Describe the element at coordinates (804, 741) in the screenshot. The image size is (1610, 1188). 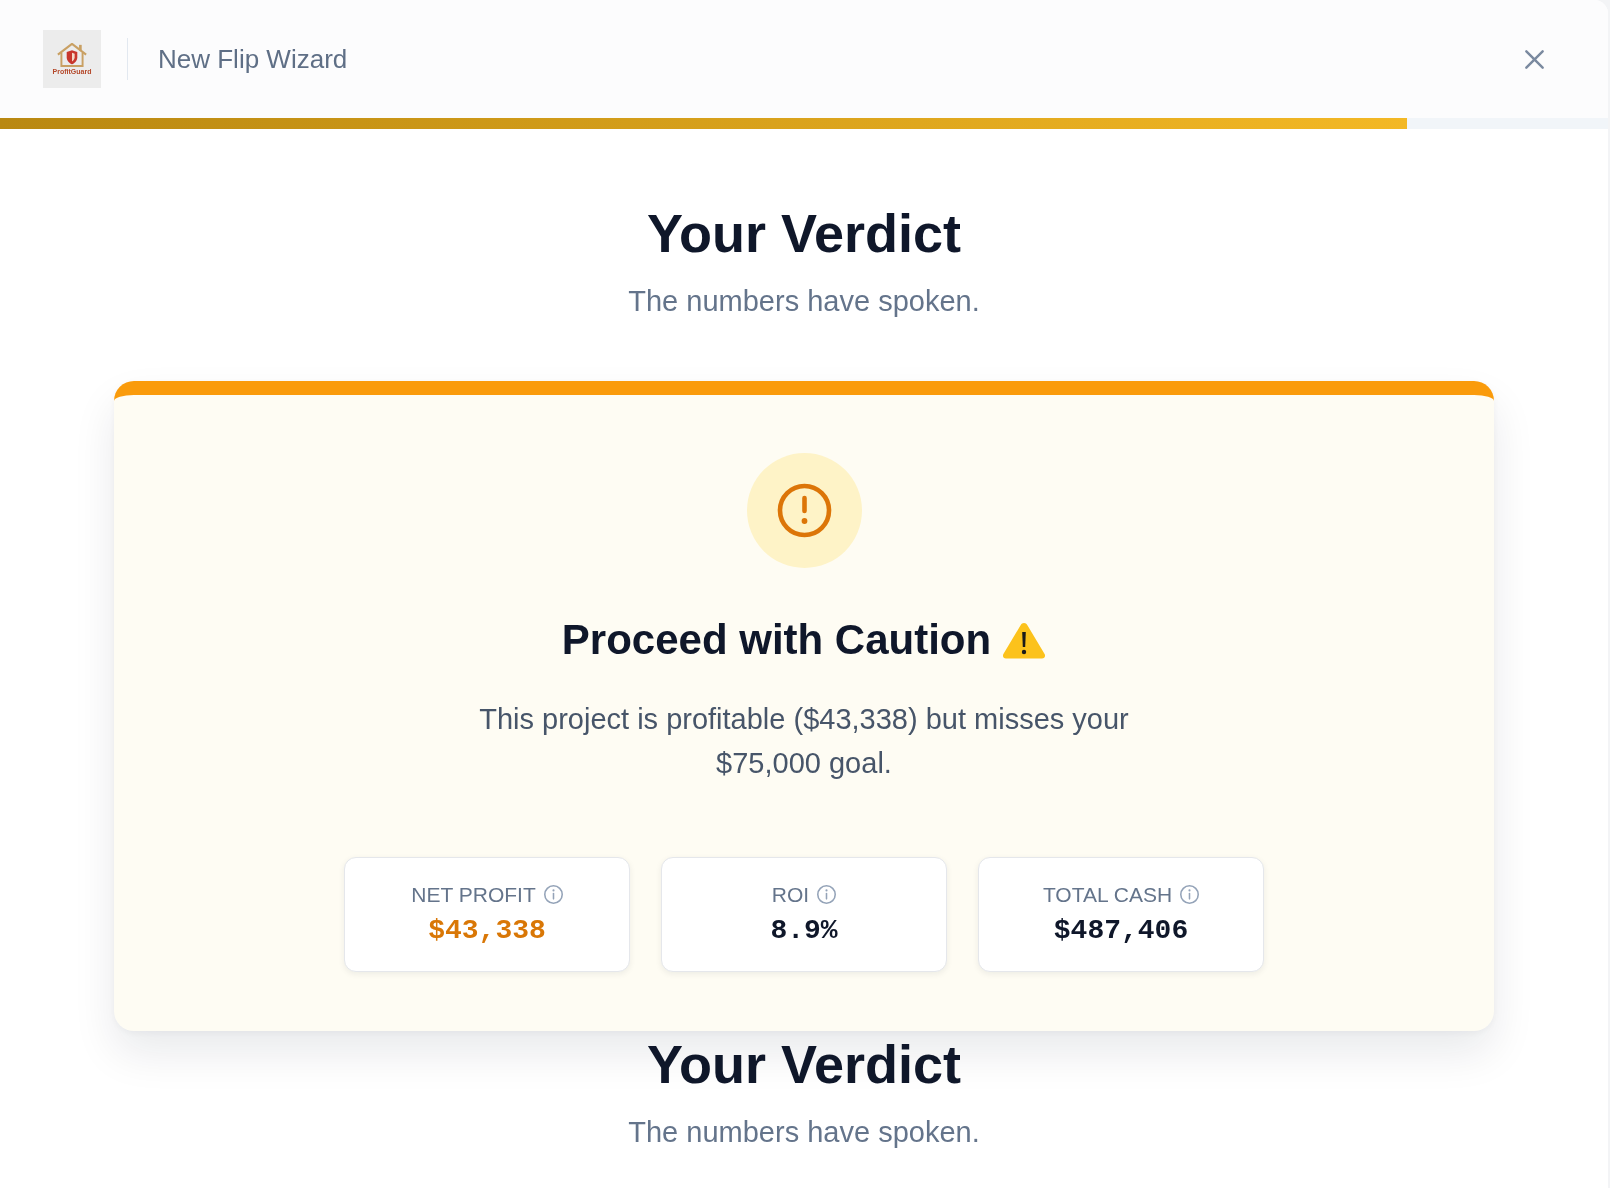
I see `verdict-message: This project is profitable ($43,338) but misses your $75,000 goal.` at that location.